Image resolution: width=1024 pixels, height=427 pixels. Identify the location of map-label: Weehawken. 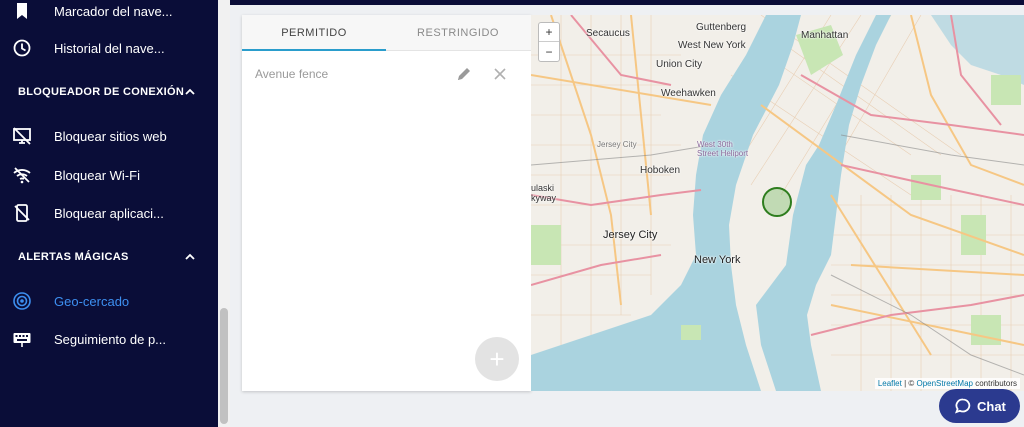
(688, 93).